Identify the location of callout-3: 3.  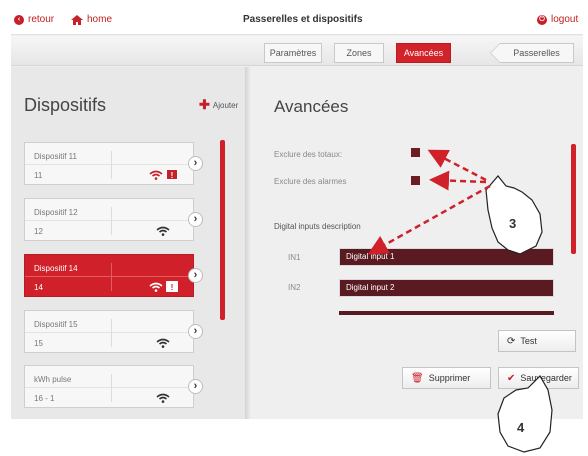
(513, 223).